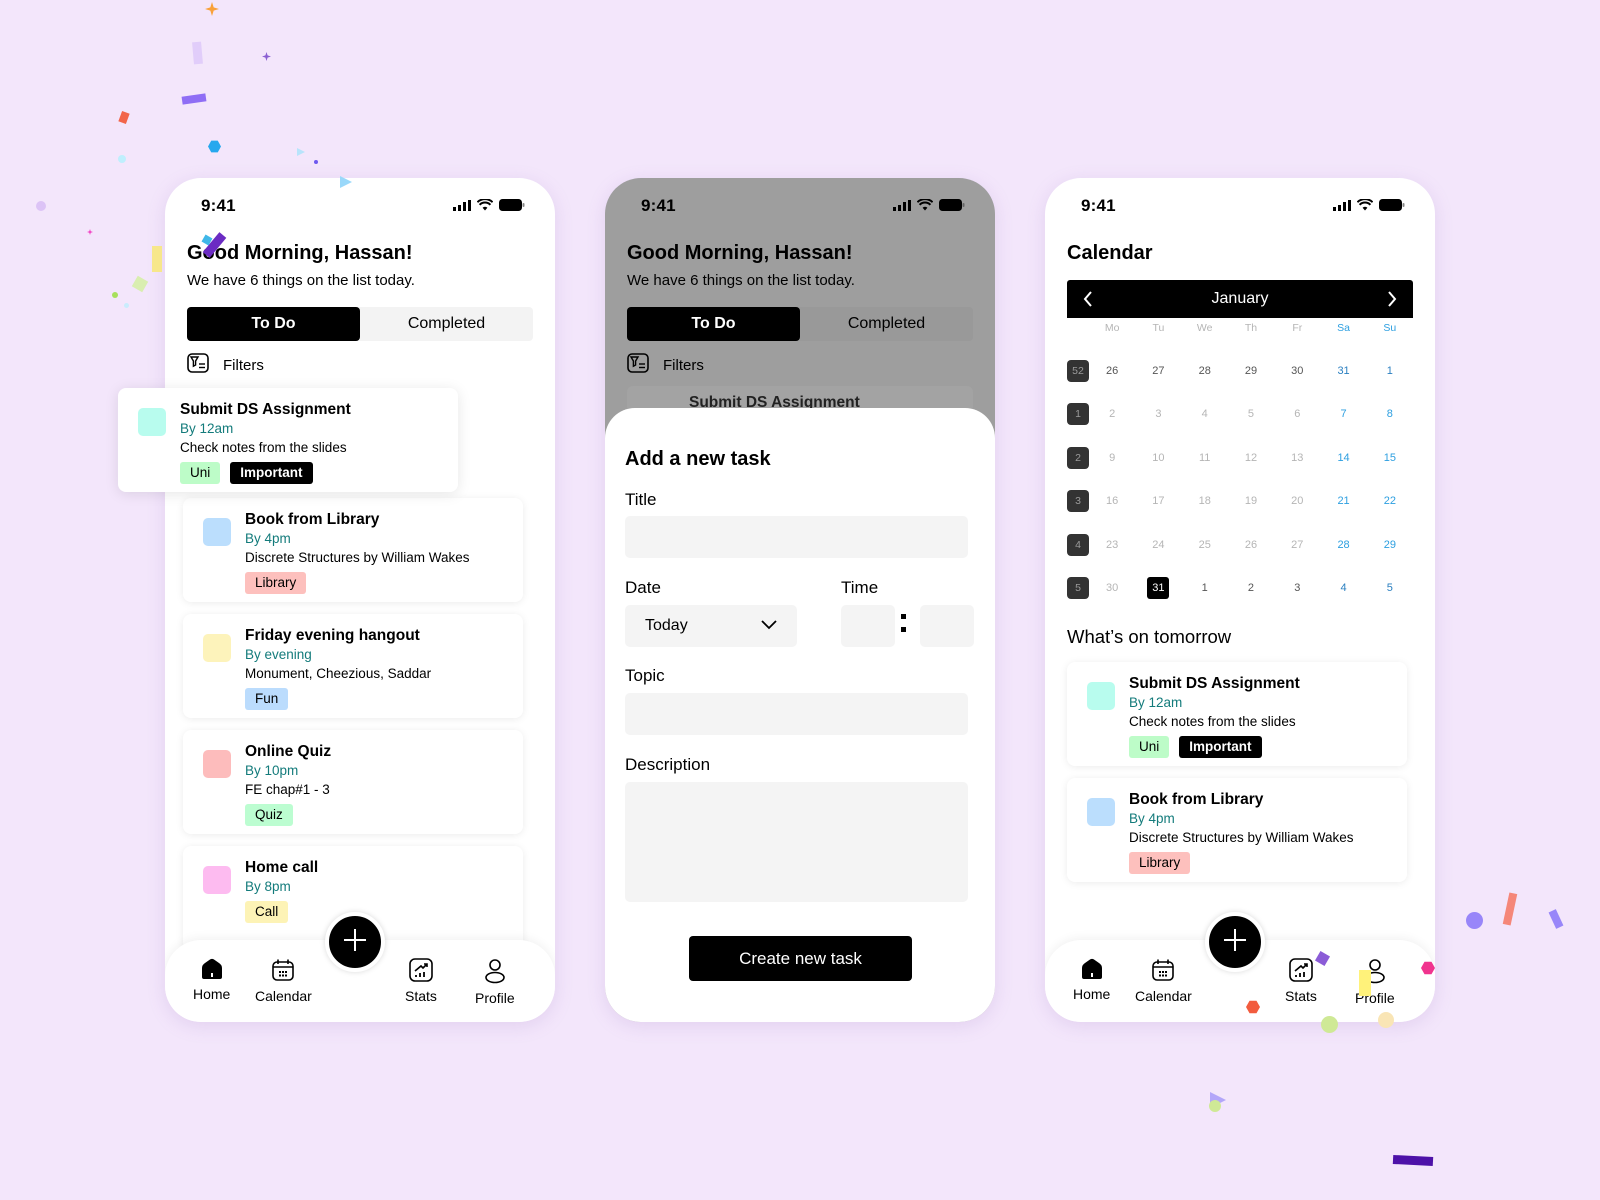 This screenshot has width=1600, height=1200. Describe the element at coordinates (421, 971) in the screenshot. I see `stats-icon` at that location.